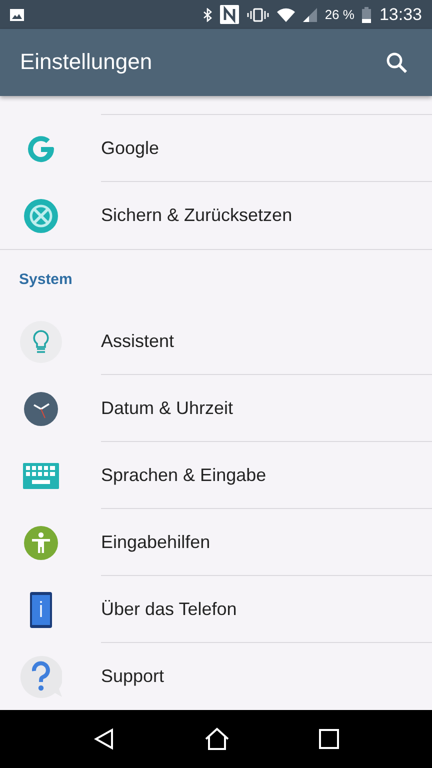 The width and height of the screenshot is (432, 768). What do you see at coordinates (41, 409) in the screenshot?
I see `clock-icon` at bounding box center [41, 409].